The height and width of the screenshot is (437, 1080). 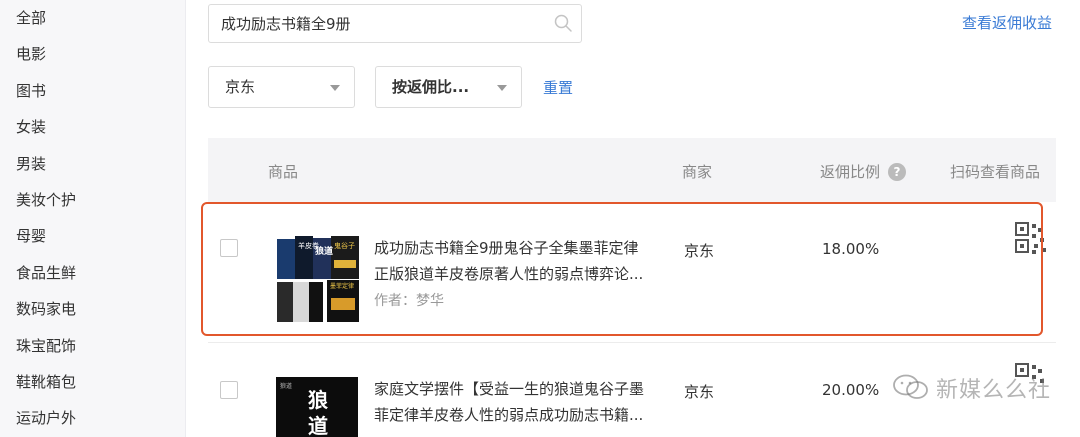 I want to click on sidebar-item-beauty: 美妆个护, so click(x=92, y=200).